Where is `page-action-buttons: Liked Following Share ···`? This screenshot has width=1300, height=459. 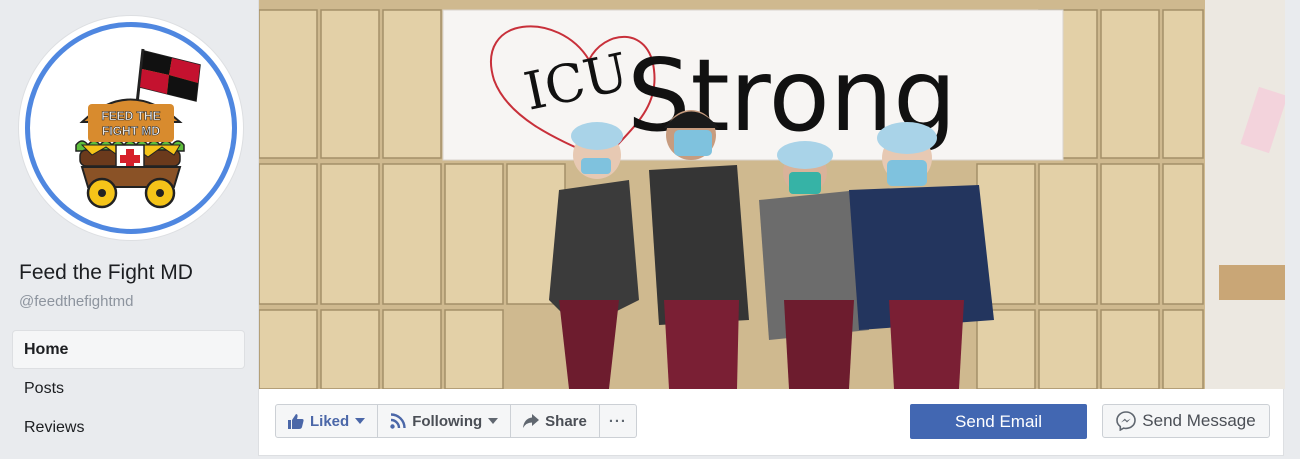 page-action-buttons: Liked Following Share ··· is located at coordinates (456, 421).